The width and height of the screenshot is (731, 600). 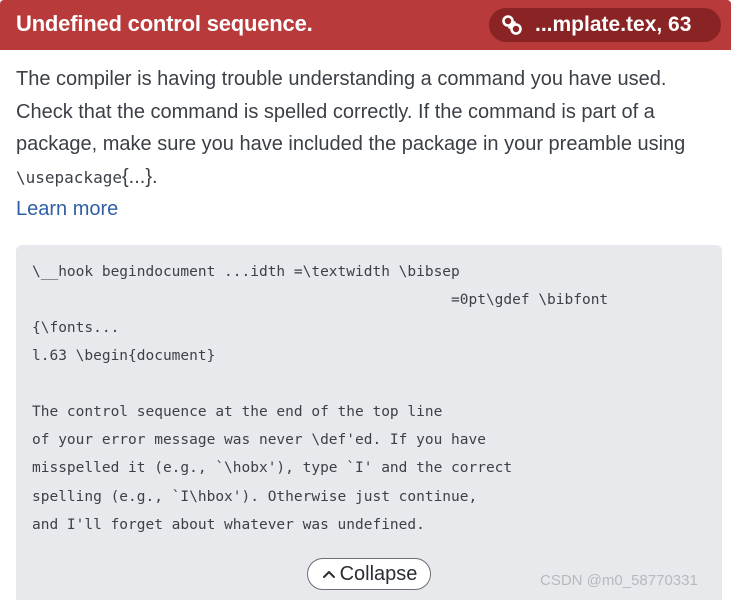 What do you see at coordinates (329, 574) in the screenshot?
I see `chevron-up-icon` at bounding box center [329, 574].